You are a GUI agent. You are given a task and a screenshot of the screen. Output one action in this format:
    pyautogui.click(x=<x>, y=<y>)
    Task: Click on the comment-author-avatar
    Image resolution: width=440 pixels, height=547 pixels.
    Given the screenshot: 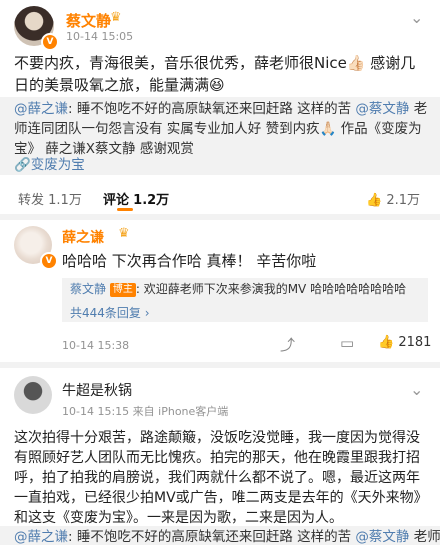 What is the action you would take?
    pyautogui.click(x=33, y=395)
    